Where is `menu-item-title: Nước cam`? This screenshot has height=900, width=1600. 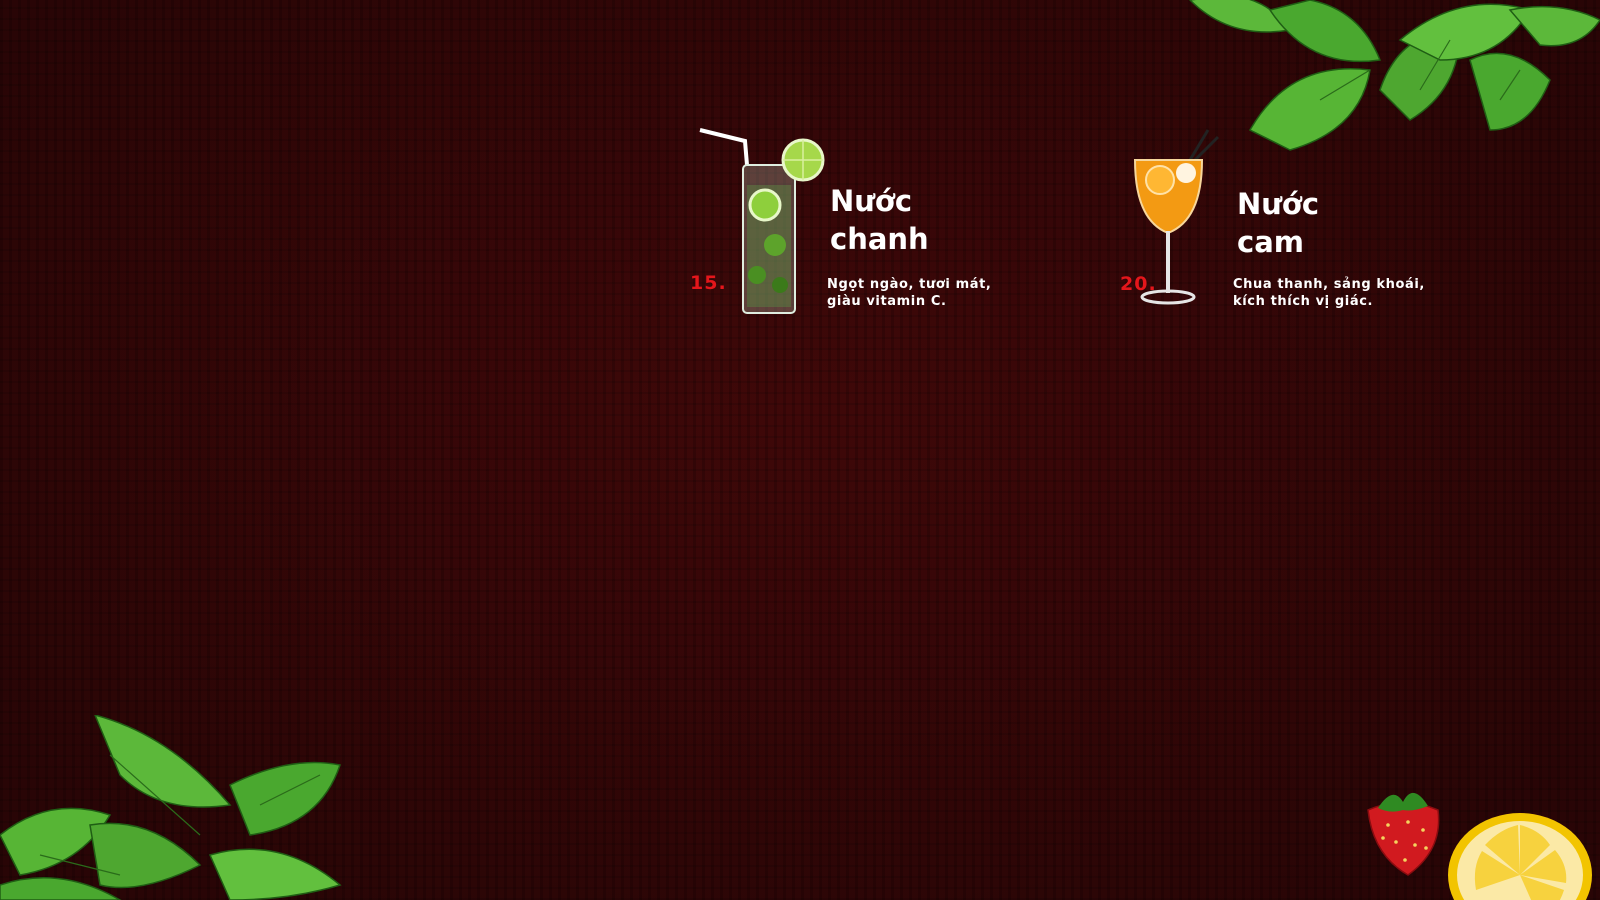 menu-item-title: Nước cam is located at coordinates (1278, 223).